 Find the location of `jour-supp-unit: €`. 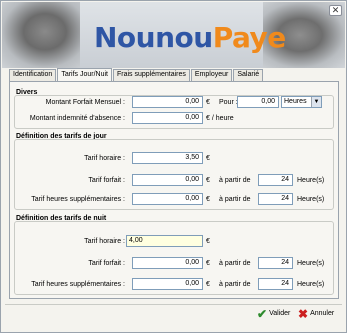

jour-supp-unit: € is located at coordinates (208, 199).